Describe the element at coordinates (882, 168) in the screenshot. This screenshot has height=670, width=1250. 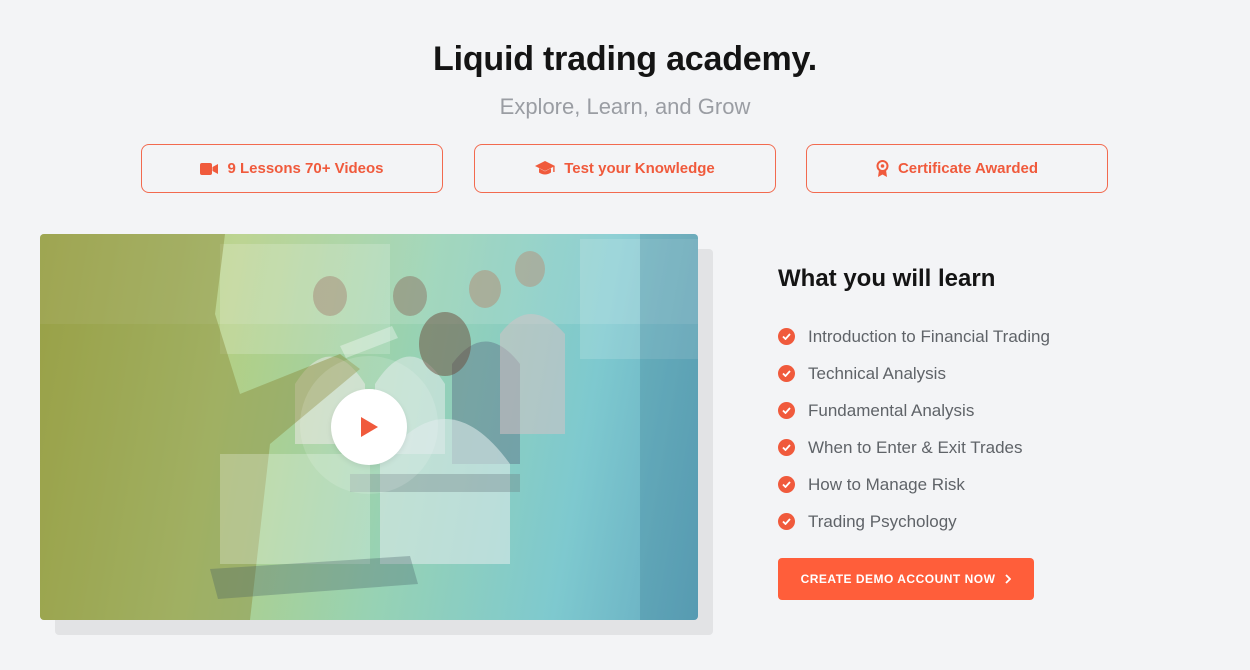
I see `award-ribbon-icon` at that location.